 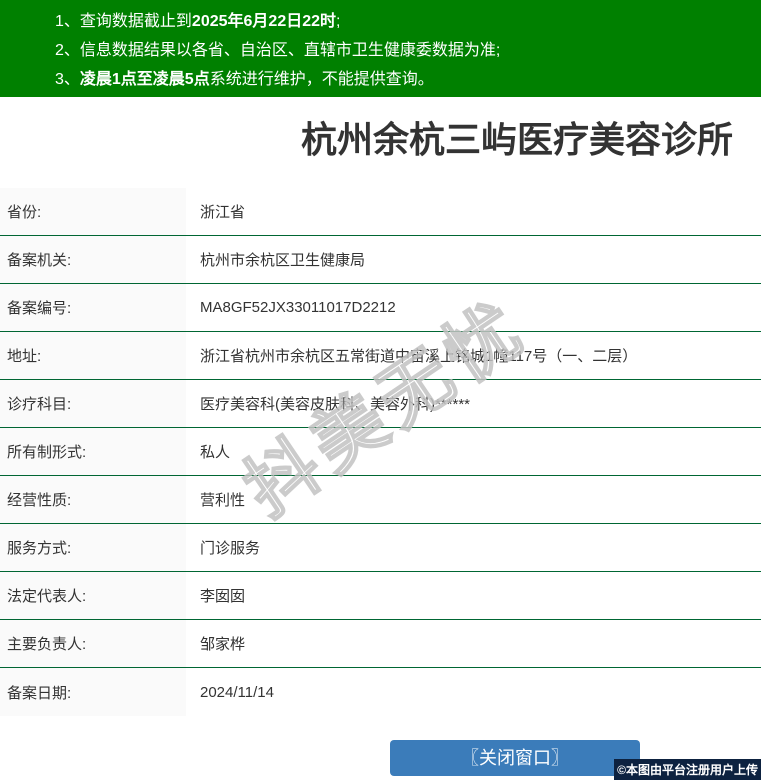 What do you see at coordinates (93, 403) in the screenshot?
I see `row-label: 诊疗科目:` at bounding box center [93, 403].